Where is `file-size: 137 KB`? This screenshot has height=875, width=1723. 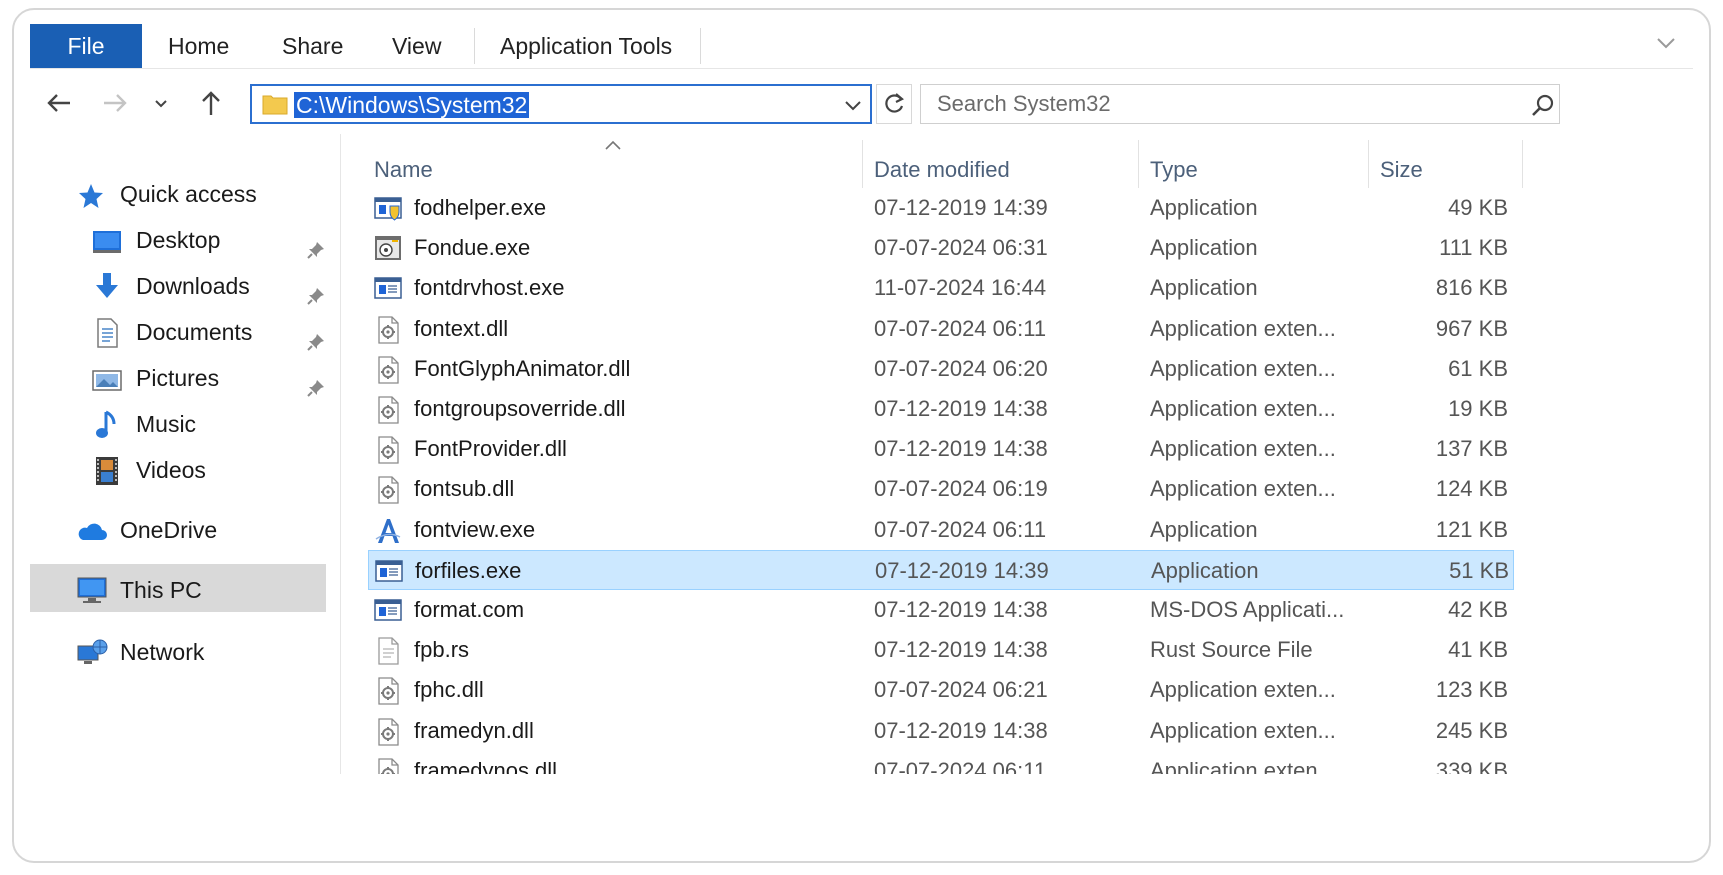 file-size: 137 KB is located at coordinates (1471, 449).